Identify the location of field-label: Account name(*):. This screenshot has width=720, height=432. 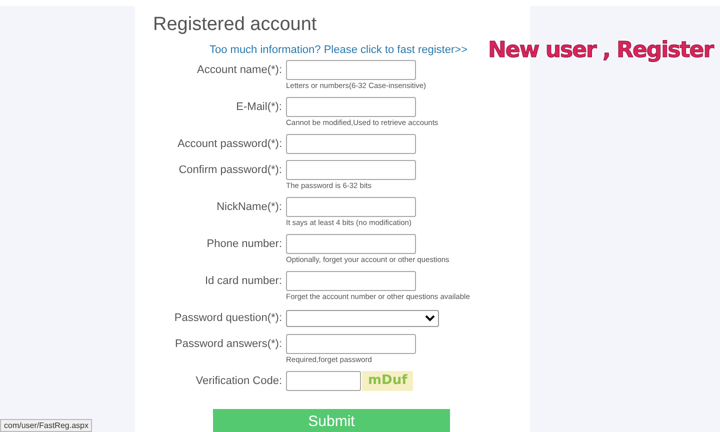
(239, 70).